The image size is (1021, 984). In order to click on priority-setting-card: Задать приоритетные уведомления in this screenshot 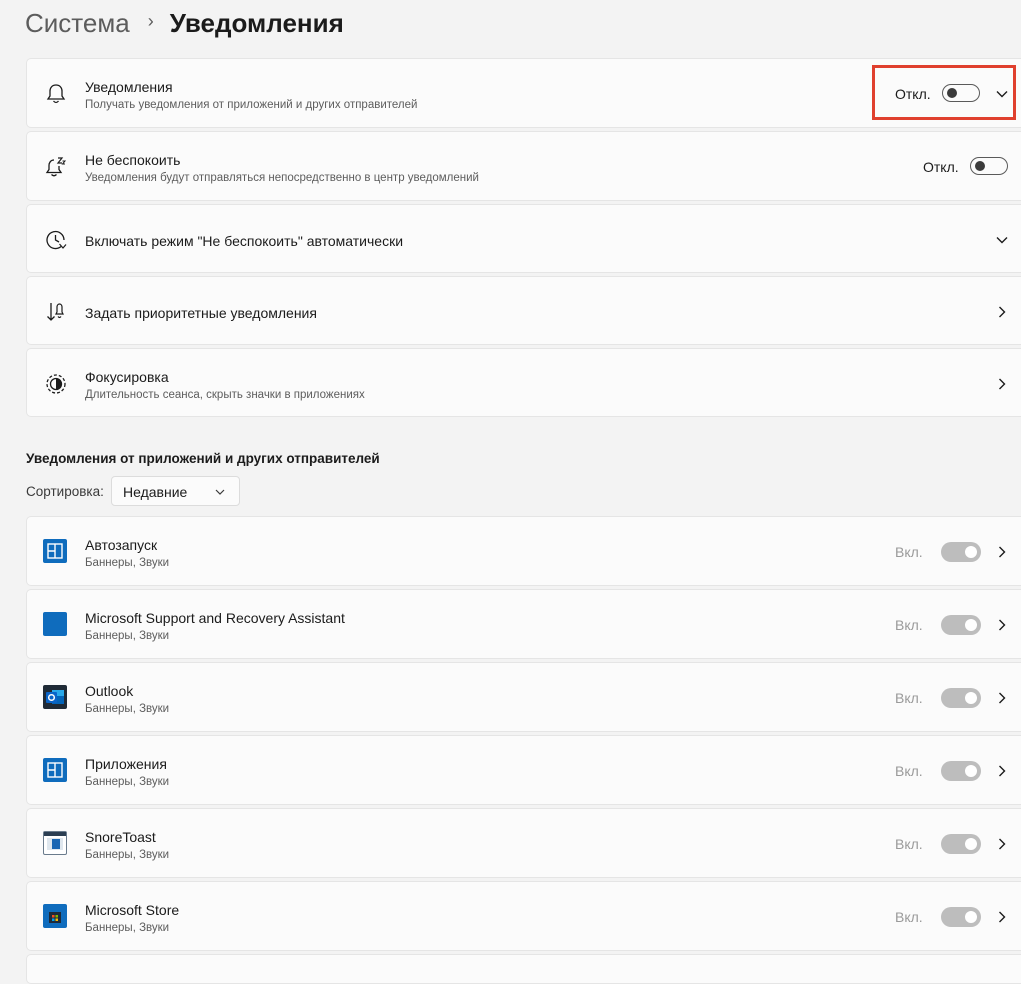, I will do `click(523, 310)`.